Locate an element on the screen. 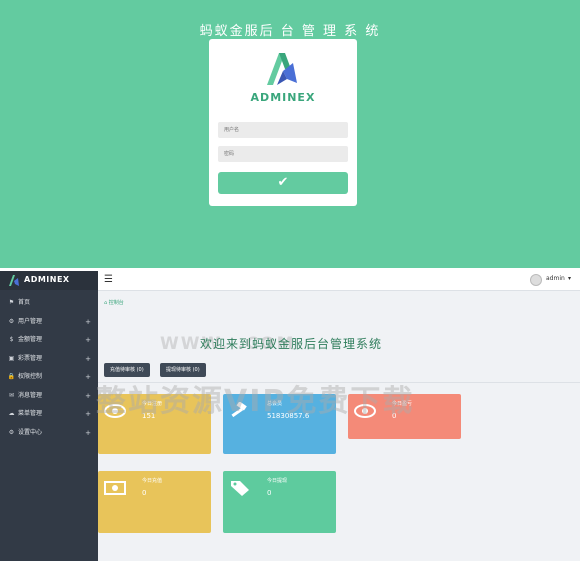 This screenshot has width=580, height=561. lock-icon: 🔒 is located at coordinates (11, 376).